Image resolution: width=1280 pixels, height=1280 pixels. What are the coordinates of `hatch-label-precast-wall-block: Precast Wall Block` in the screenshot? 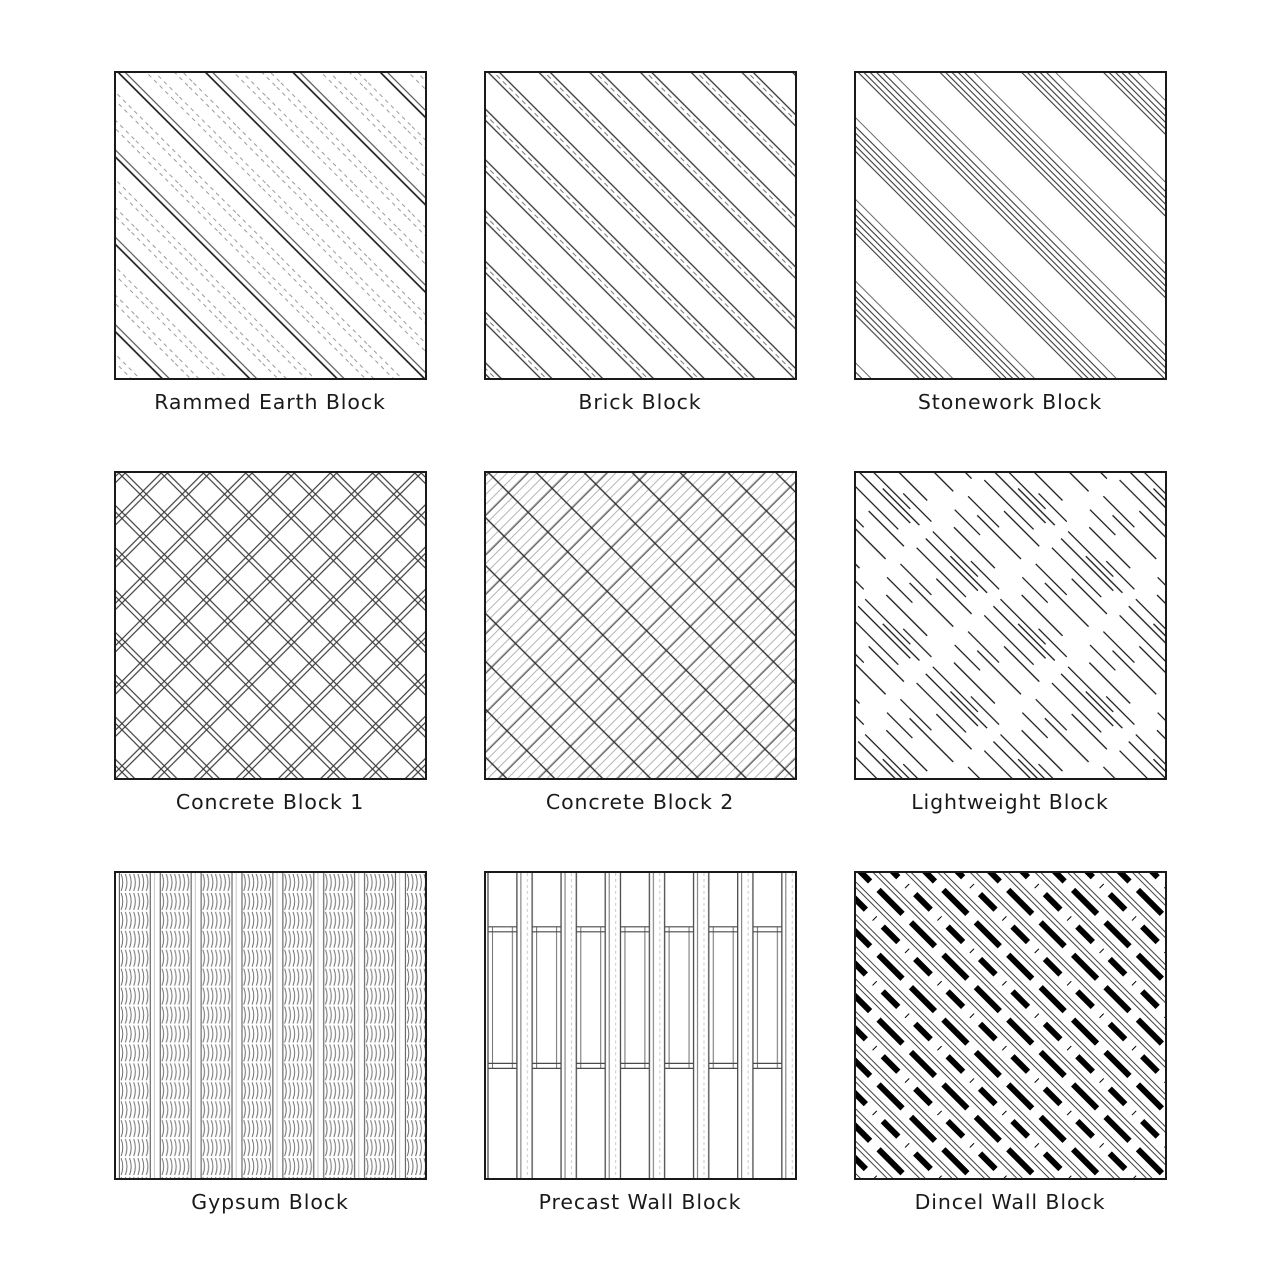 It's located at (640, 1202).